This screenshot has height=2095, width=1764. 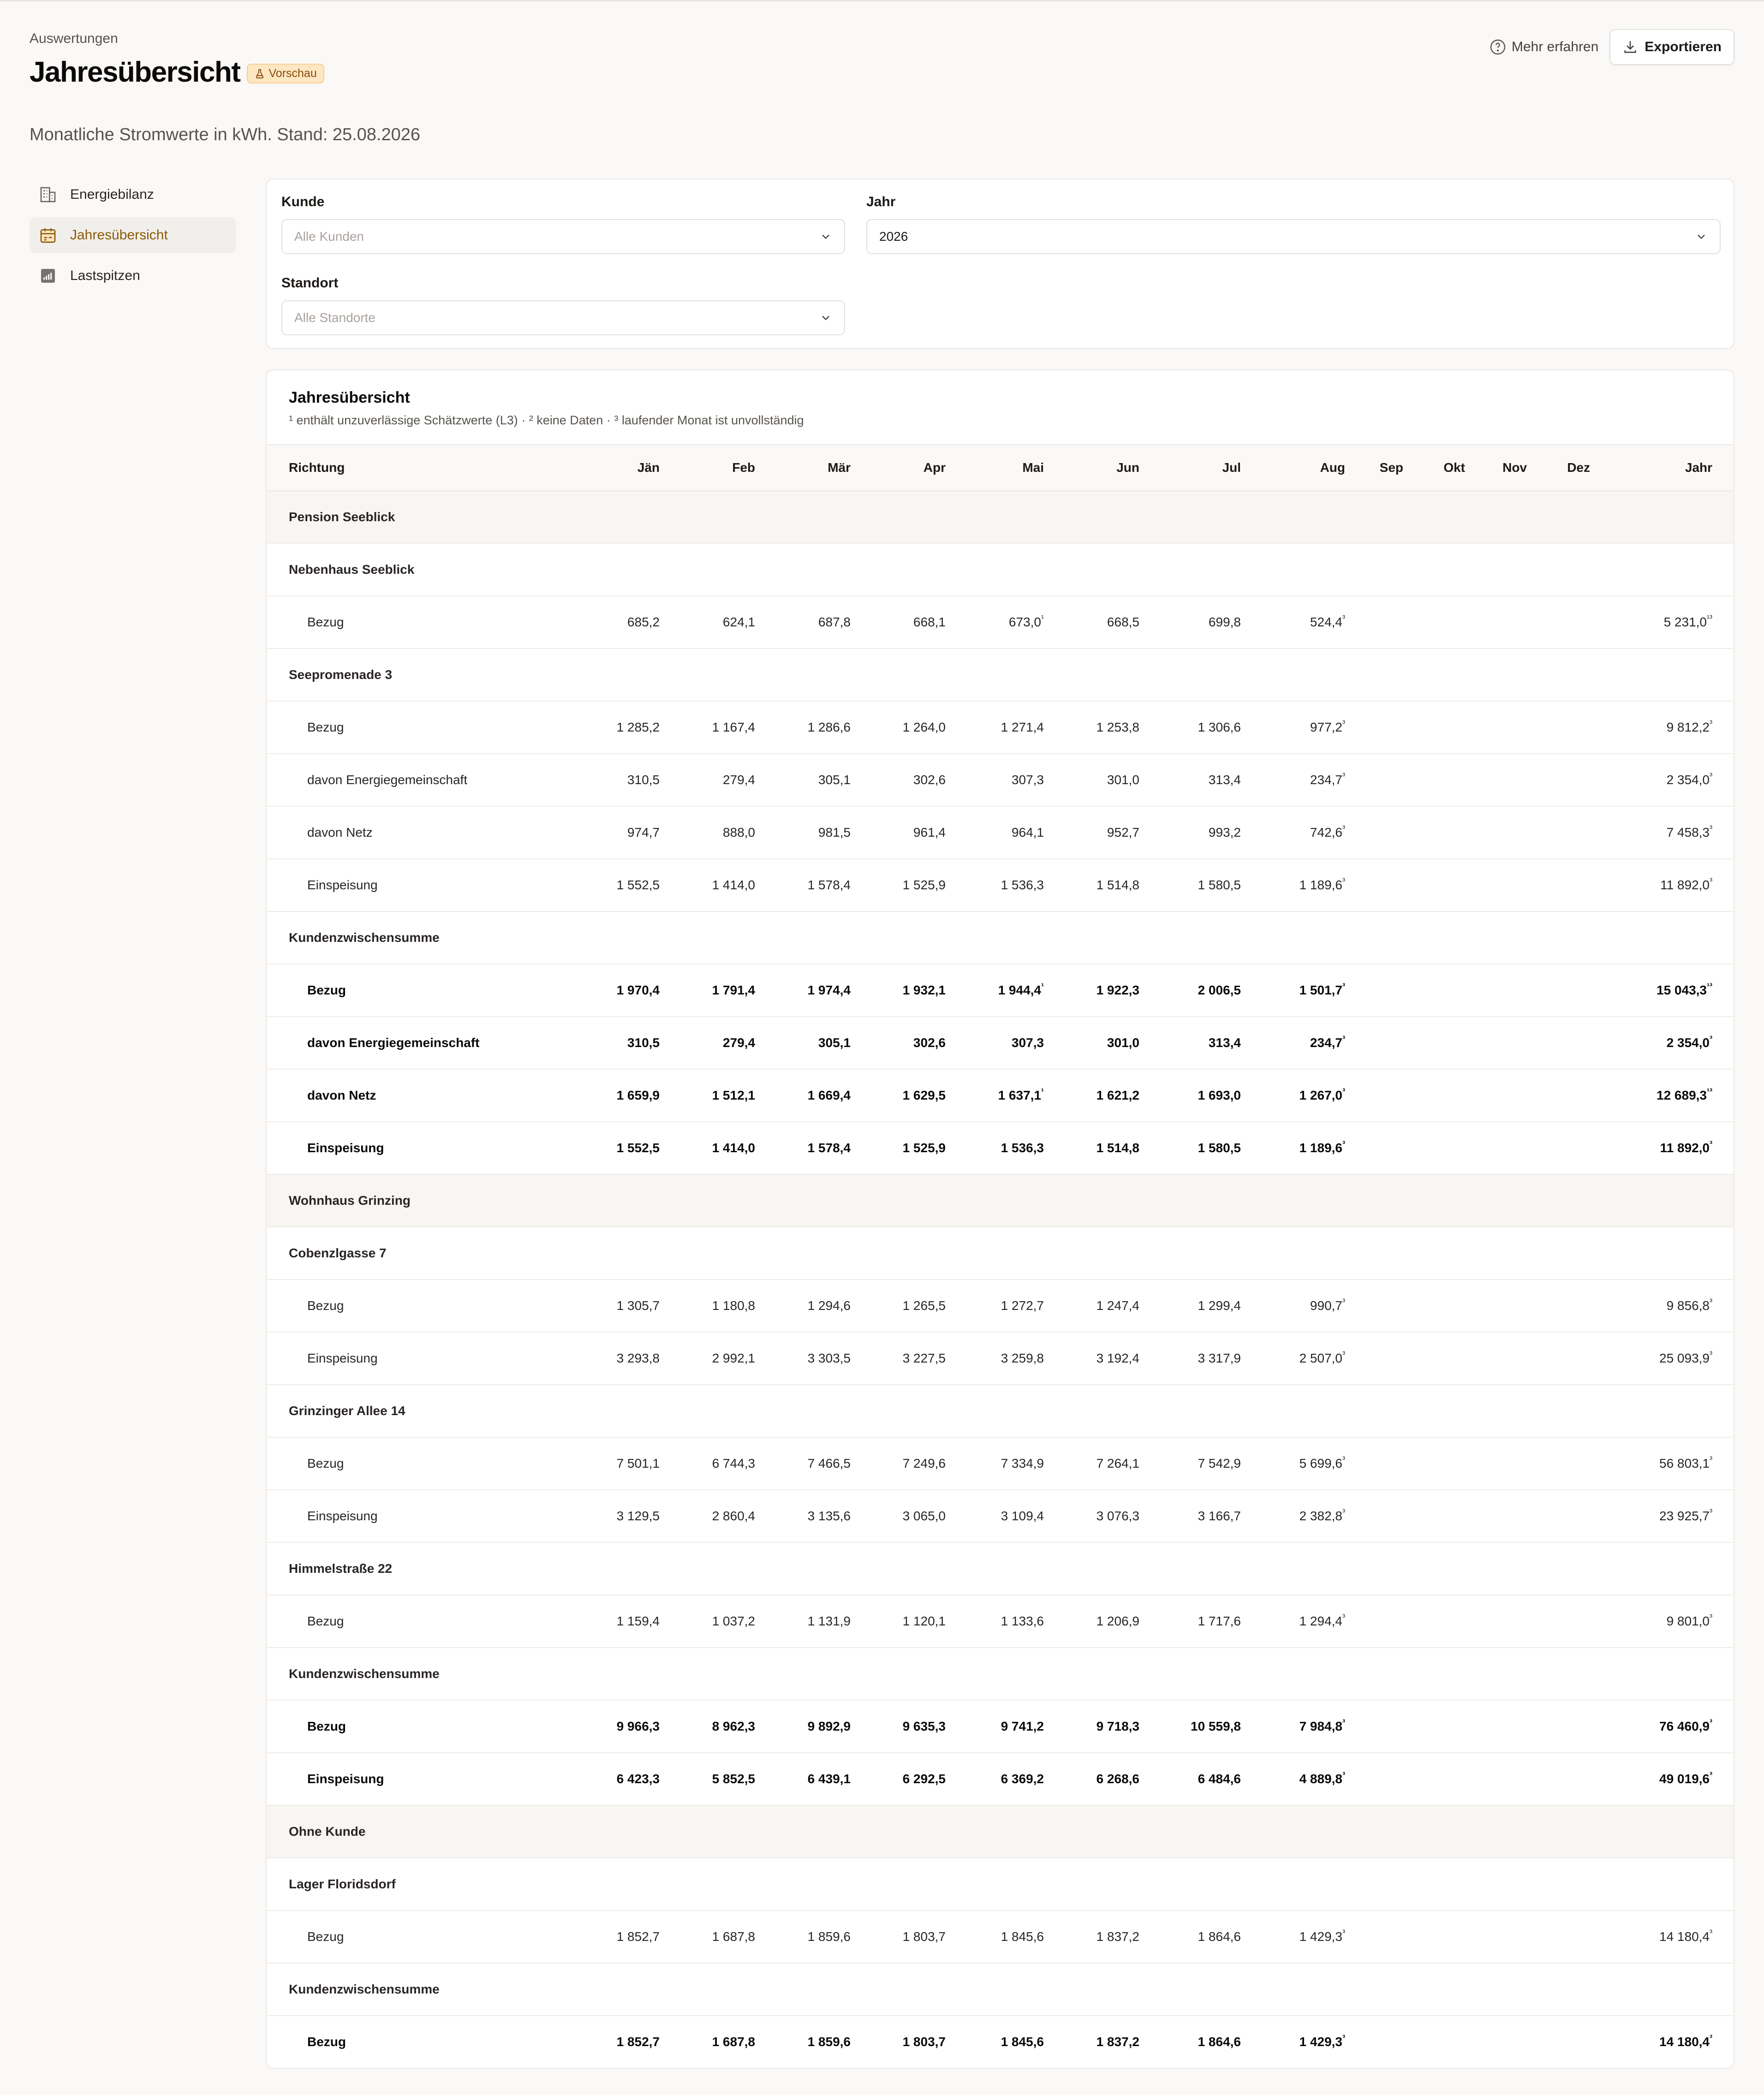 What do you see at coordinates (1630, 47) in the screenshot?
I see `download-icon` at bounding box center [1630, 47].